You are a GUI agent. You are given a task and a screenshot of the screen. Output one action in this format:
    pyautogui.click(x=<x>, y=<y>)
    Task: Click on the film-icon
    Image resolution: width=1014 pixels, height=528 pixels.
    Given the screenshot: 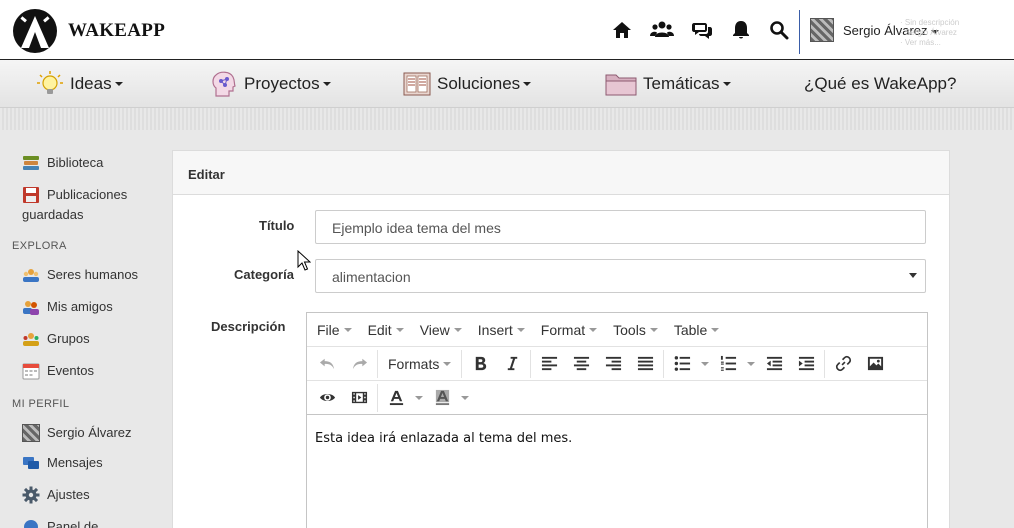 What is the action you would take?
    pyautogui.click(x=359, y=397)
    